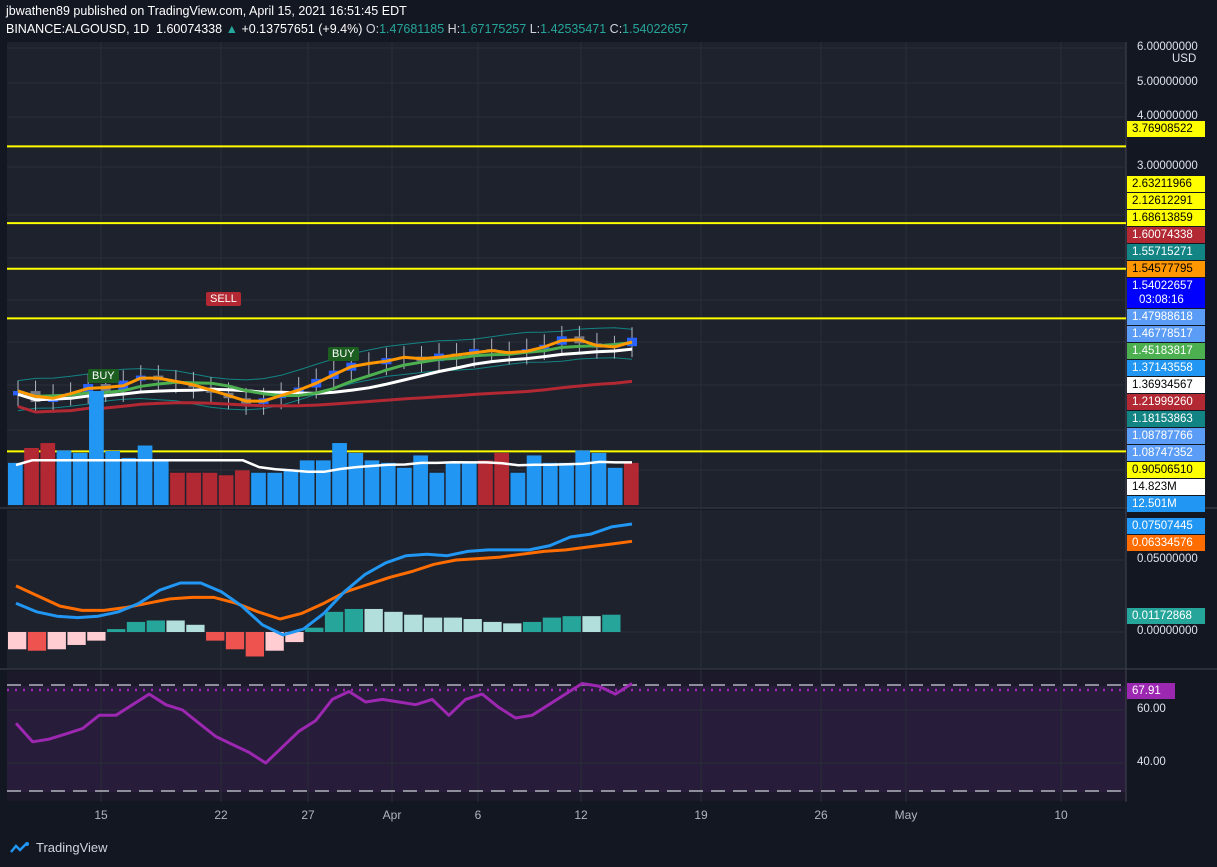  What do you see at coordinates (478, 815) in the screenshot?
I see `time-tick-label: 6` at bounding box center [478, 815].